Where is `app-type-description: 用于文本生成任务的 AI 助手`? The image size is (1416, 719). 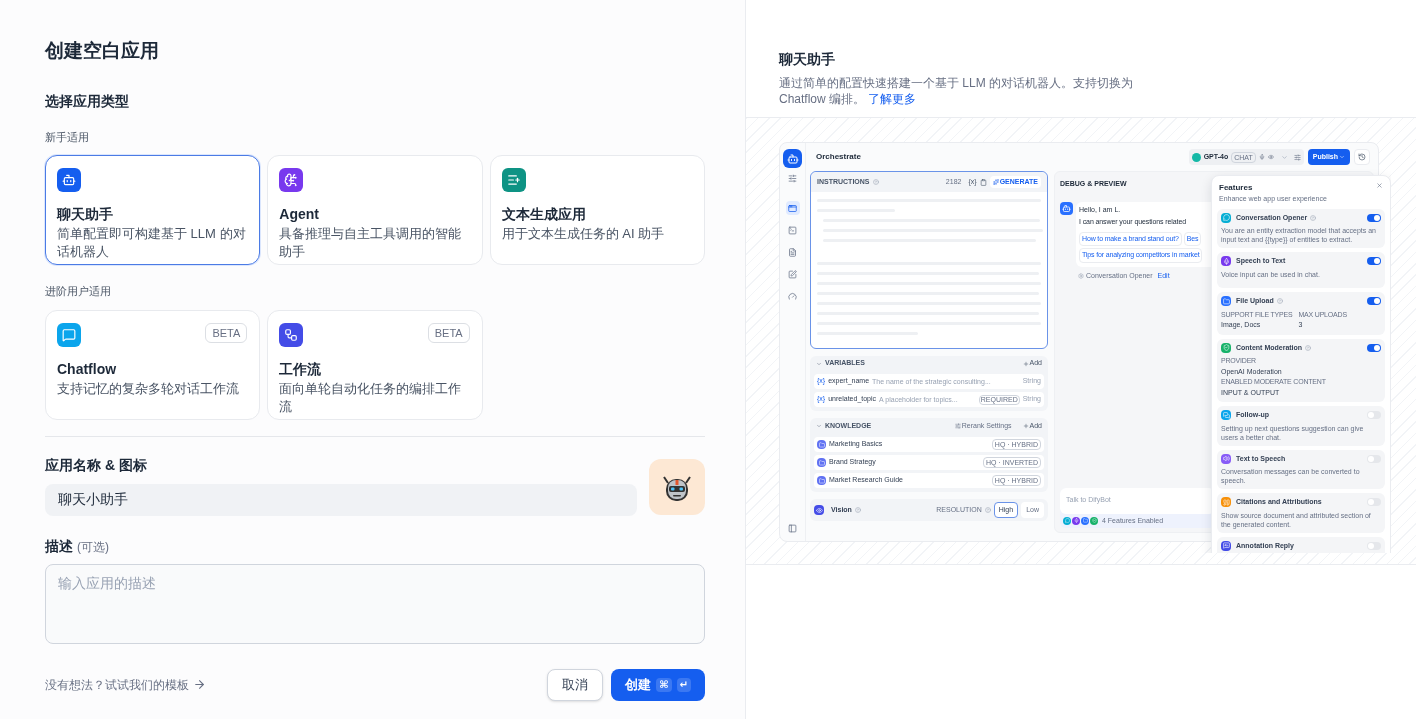
app-type-description: 用于文本生成任务的 AI 助手 is located at coordinates (583, 234).